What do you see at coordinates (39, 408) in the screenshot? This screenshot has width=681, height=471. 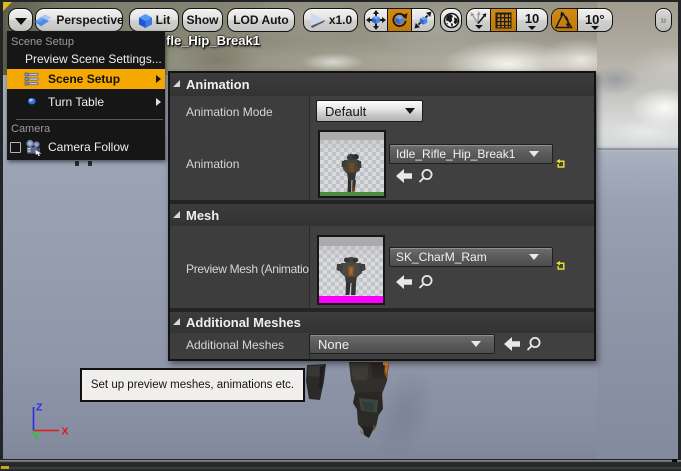 I see `svg-text: Z` at bounding box center [39, 408].